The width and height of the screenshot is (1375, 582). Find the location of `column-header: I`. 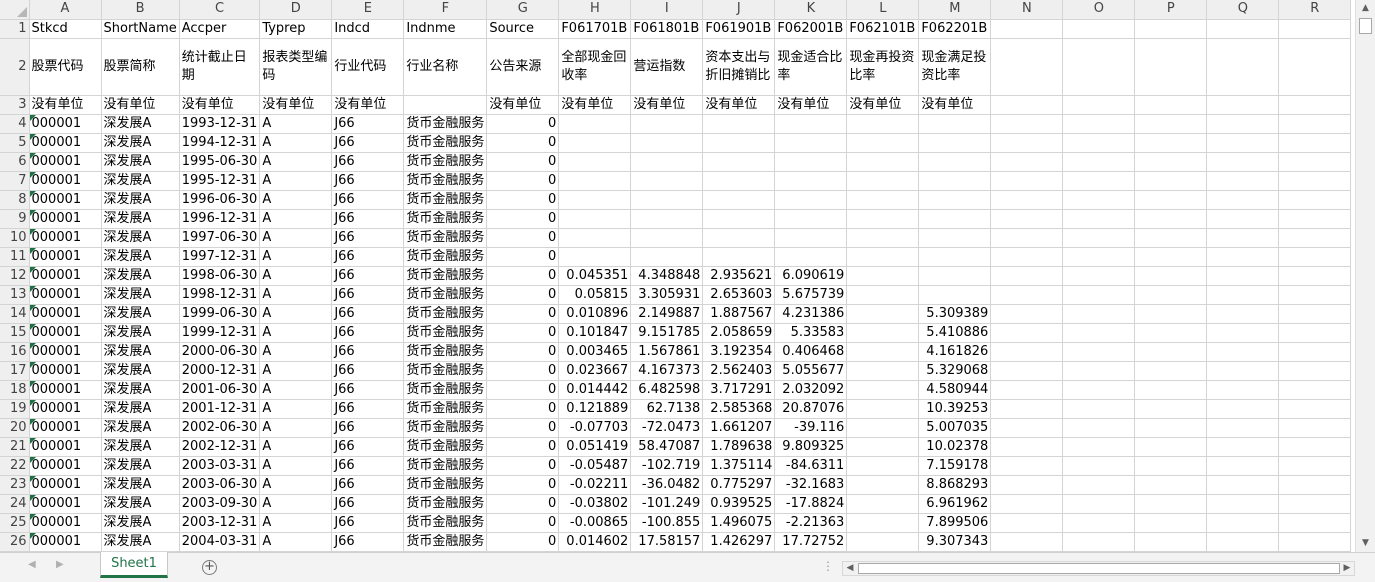

column-header: I is located at coordinates (667, 10).